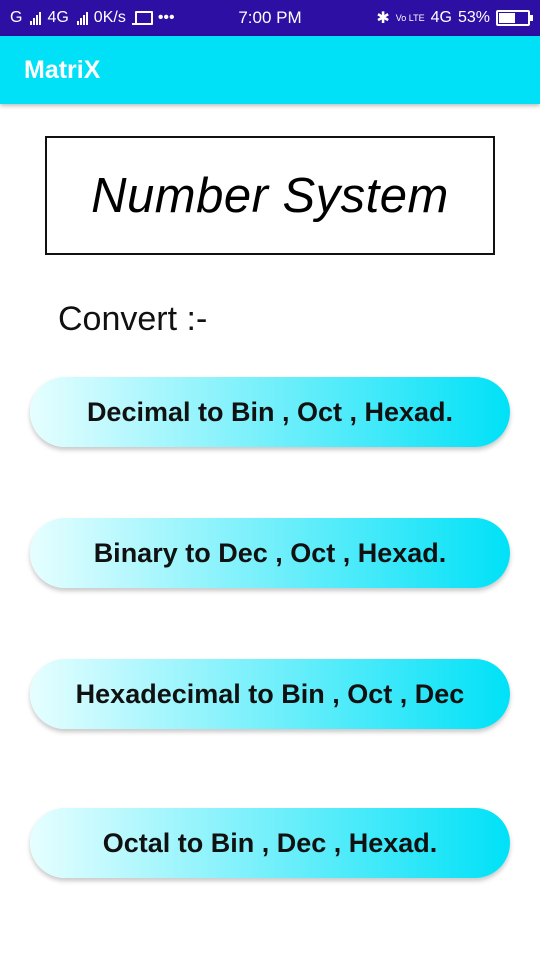 This screenshot has height=960, width=540. Describe the element at coordinates (270, 694) in the screenshot. I see `hexadecimal-convert-button: Hexadecimal to Bin , Oct , Dec` at that location.